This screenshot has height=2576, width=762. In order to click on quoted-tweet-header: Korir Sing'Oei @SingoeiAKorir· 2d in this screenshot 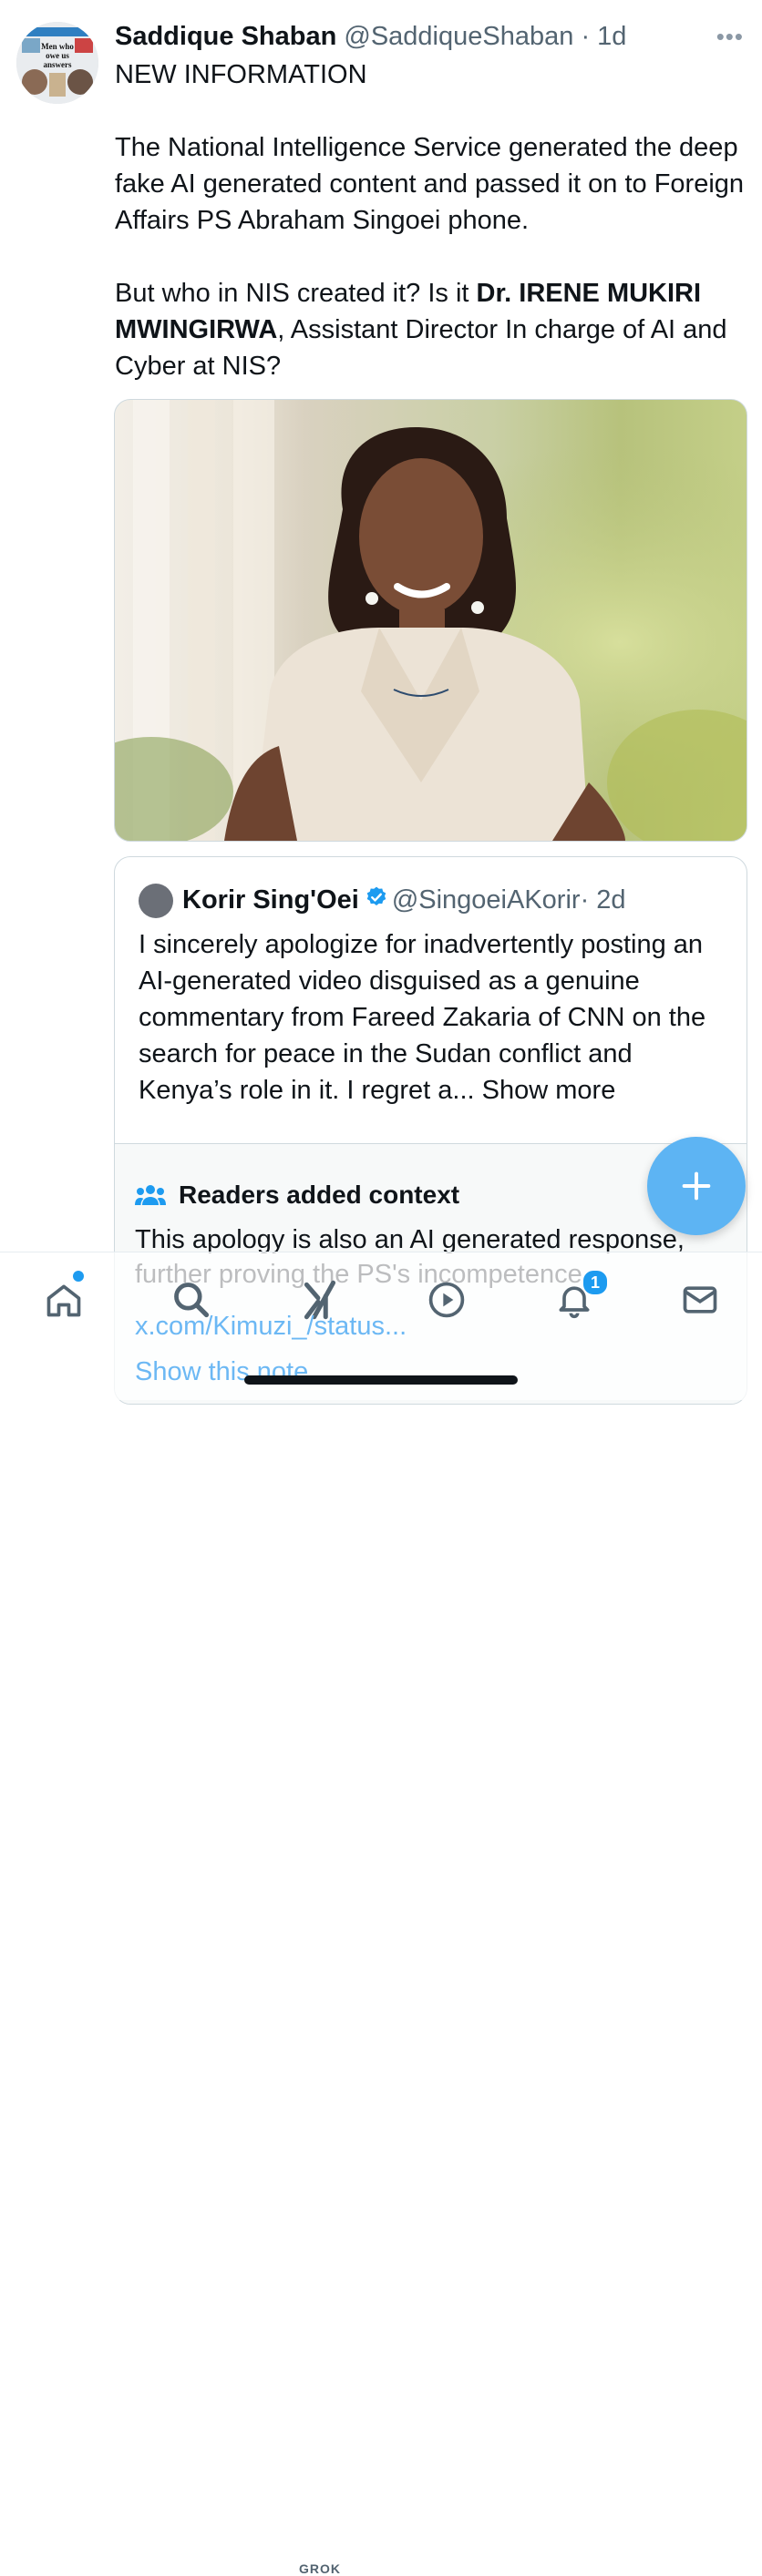, I will do `click(382, 901)`.